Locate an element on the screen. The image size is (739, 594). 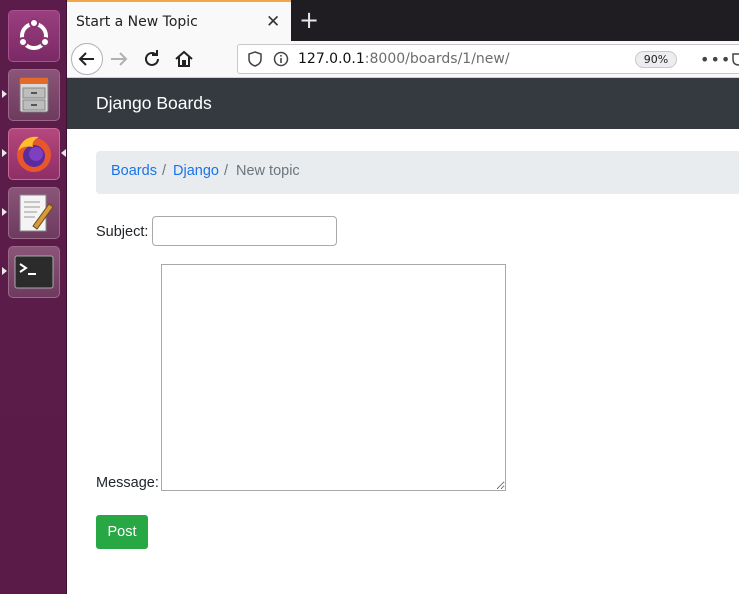
firefox-icon is located at coordinates (34, 154).